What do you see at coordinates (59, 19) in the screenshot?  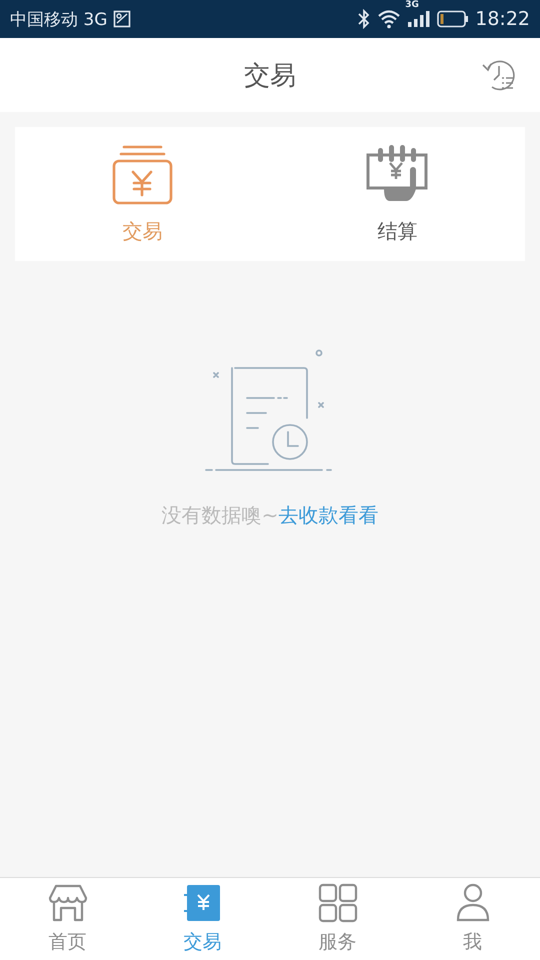 I see `carrier-name: 中国移动 3G` at bounding box center [59, 19].